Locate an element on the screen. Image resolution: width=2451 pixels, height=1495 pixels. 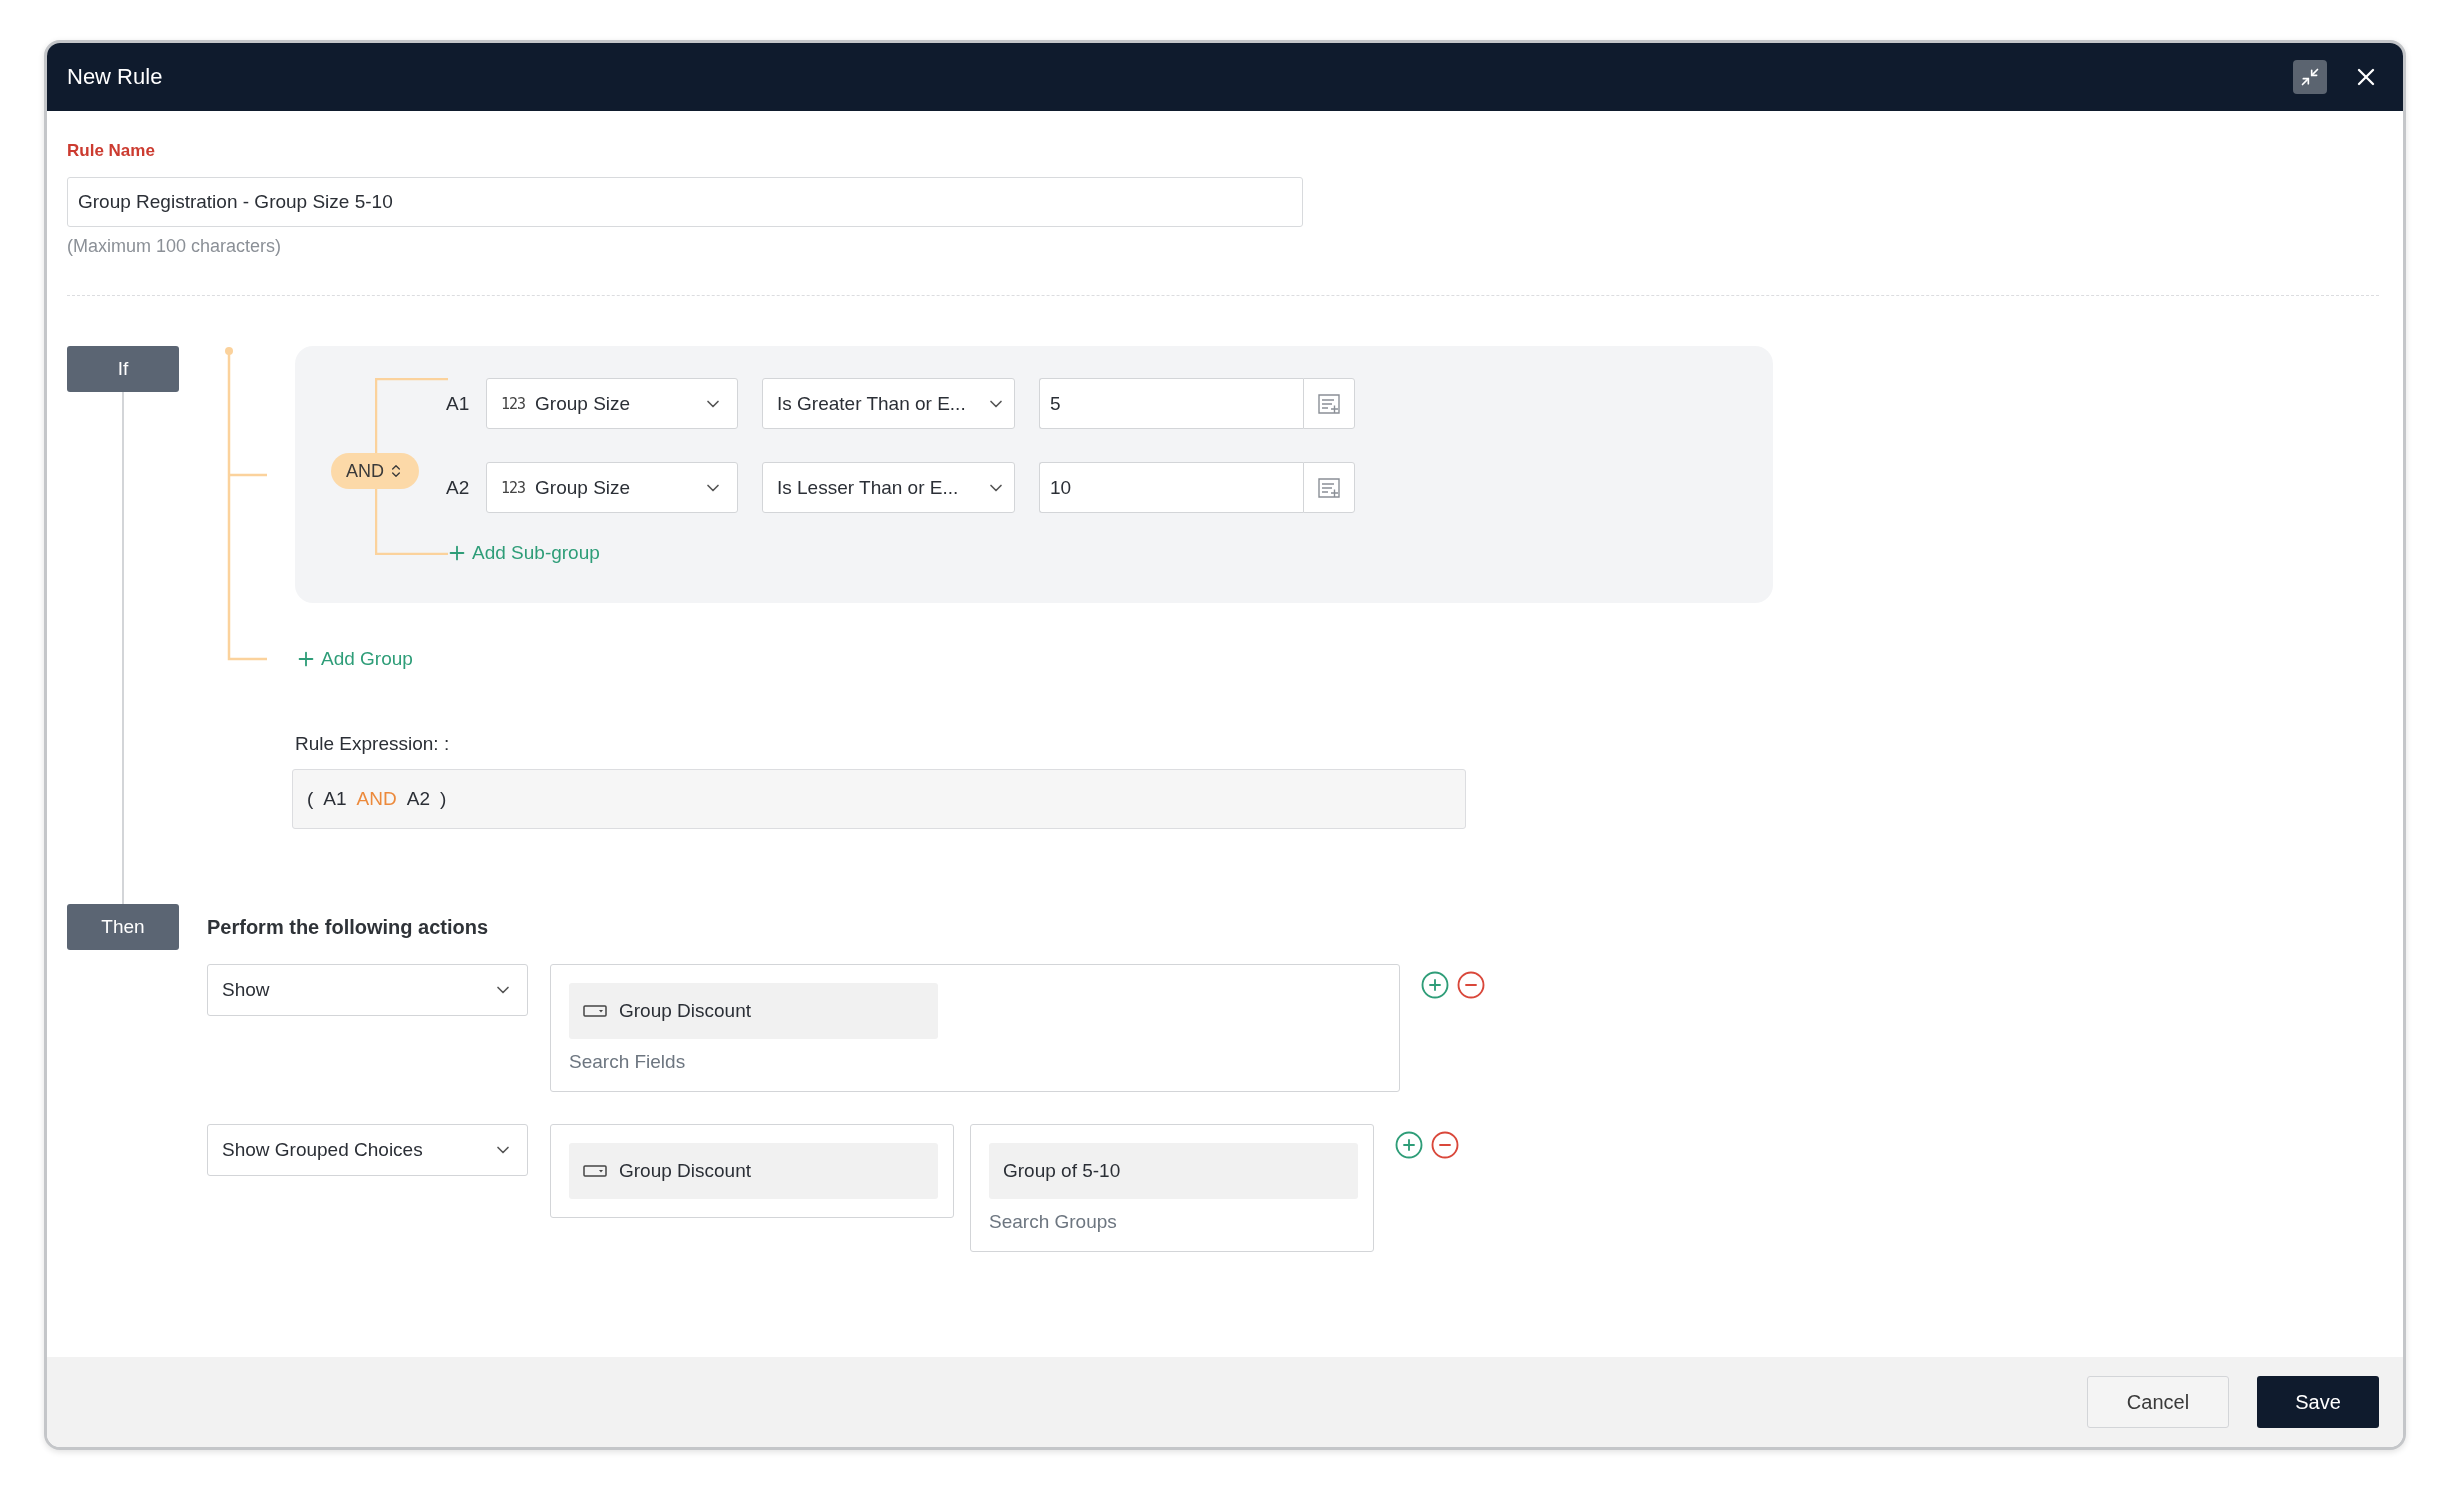
fields-picker: Group Discount is located at coordinates (752, 1171).